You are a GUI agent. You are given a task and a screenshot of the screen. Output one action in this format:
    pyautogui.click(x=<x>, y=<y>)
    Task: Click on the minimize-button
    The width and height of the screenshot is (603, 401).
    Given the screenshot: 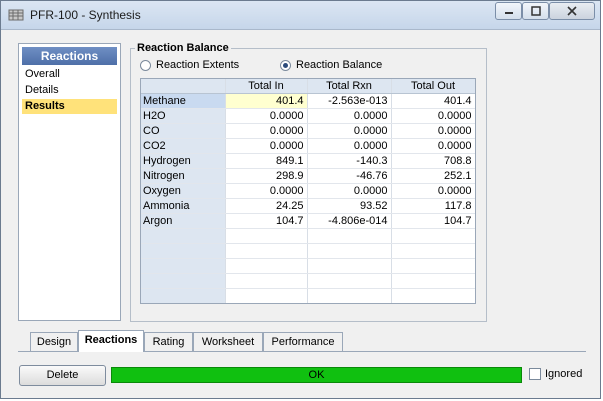 What is the action you would take?
    pyautogui.click(x=508, y=11)
    